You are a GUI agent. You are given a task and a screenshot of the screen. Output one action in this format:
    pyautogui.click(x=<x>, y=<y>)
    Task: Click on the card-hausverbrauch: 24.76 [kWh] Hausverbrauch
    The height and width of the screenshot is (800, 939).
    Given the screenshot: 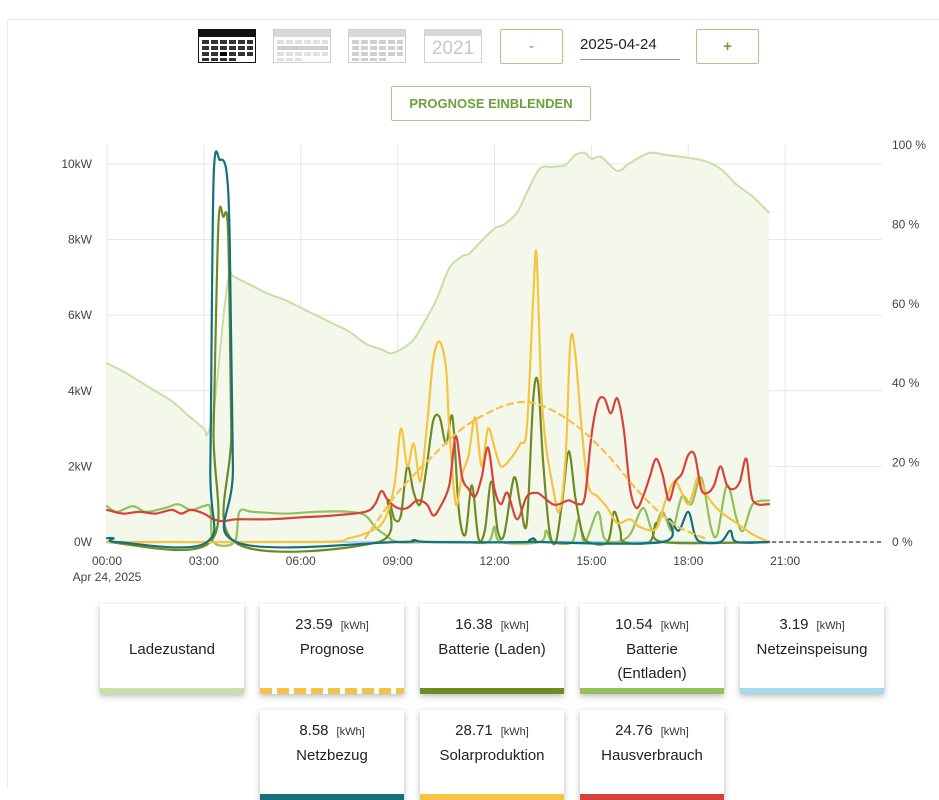 What is the action you would take?
    pyautogui.click(x=652, y=755)
    